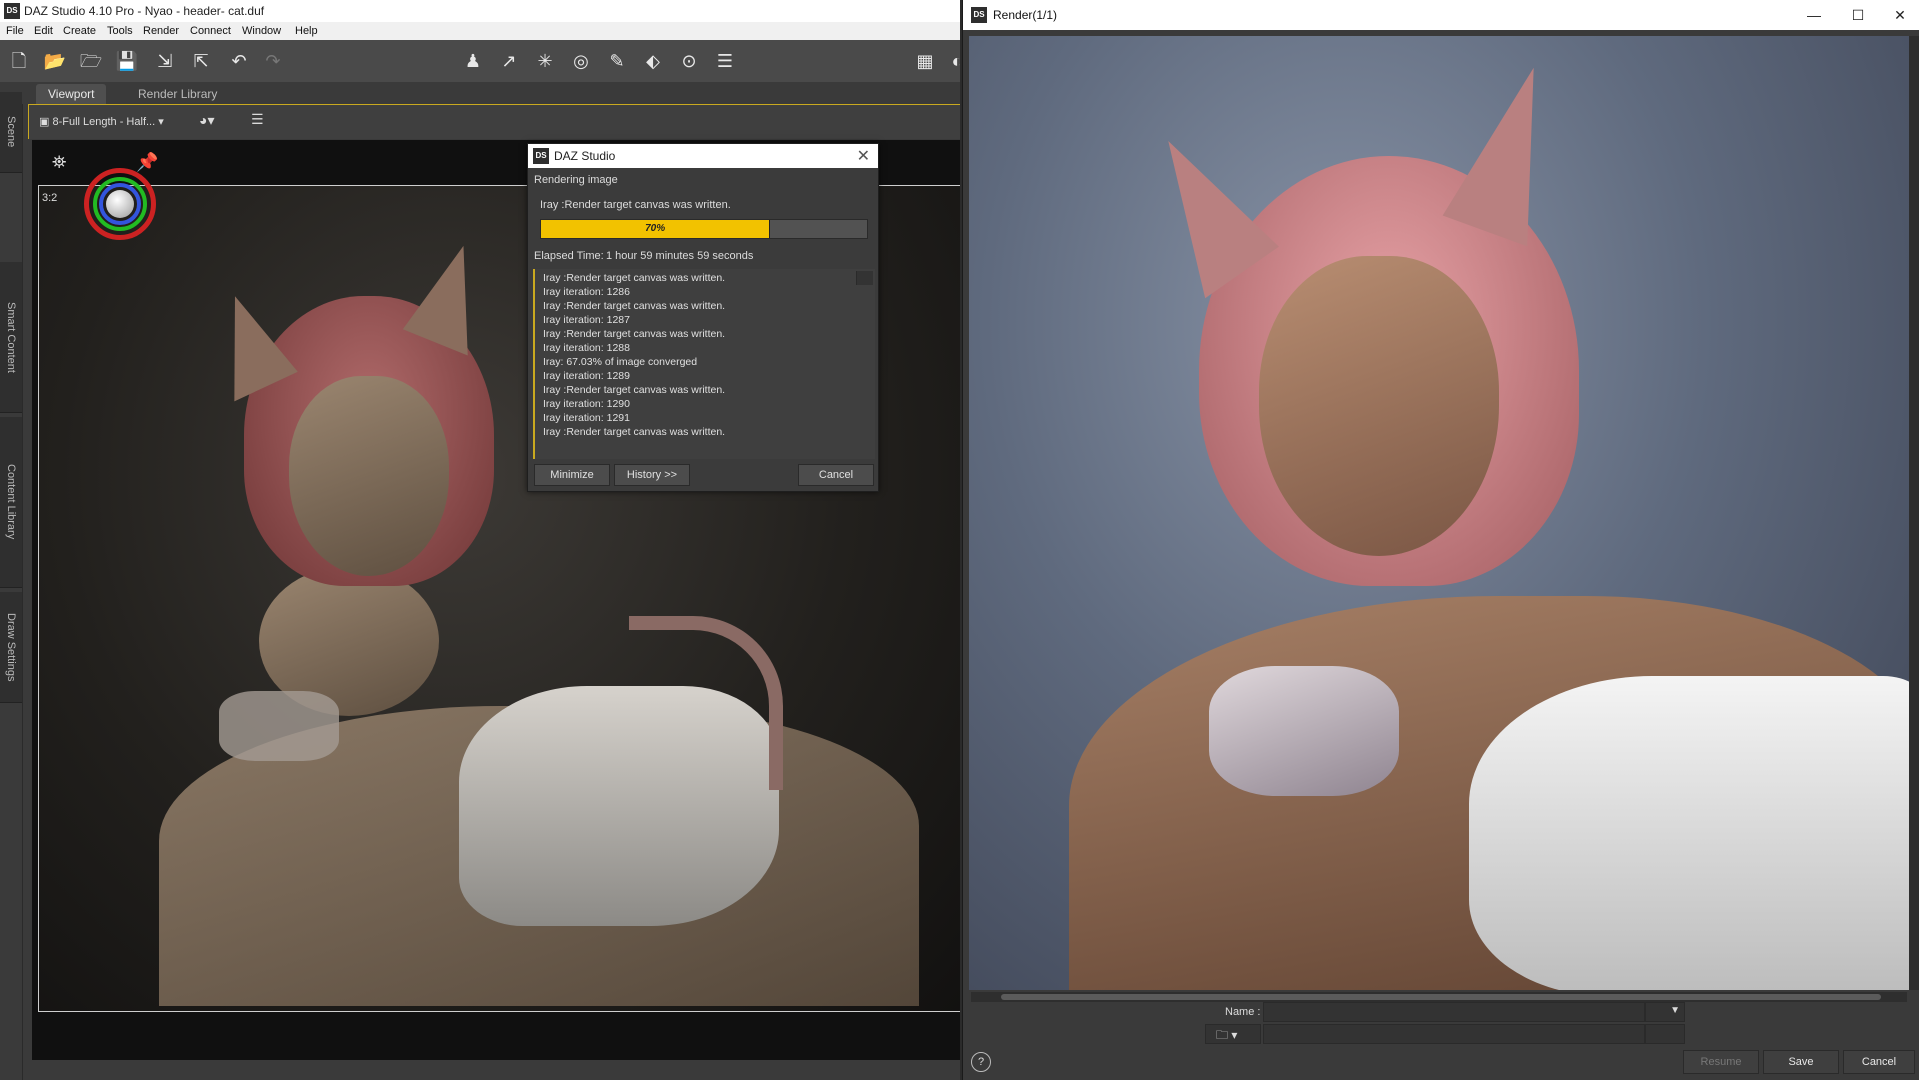  Describe the element at coordinates (952, 61) in the screenshot. I see `render-settings-icon: ◐` at that location.